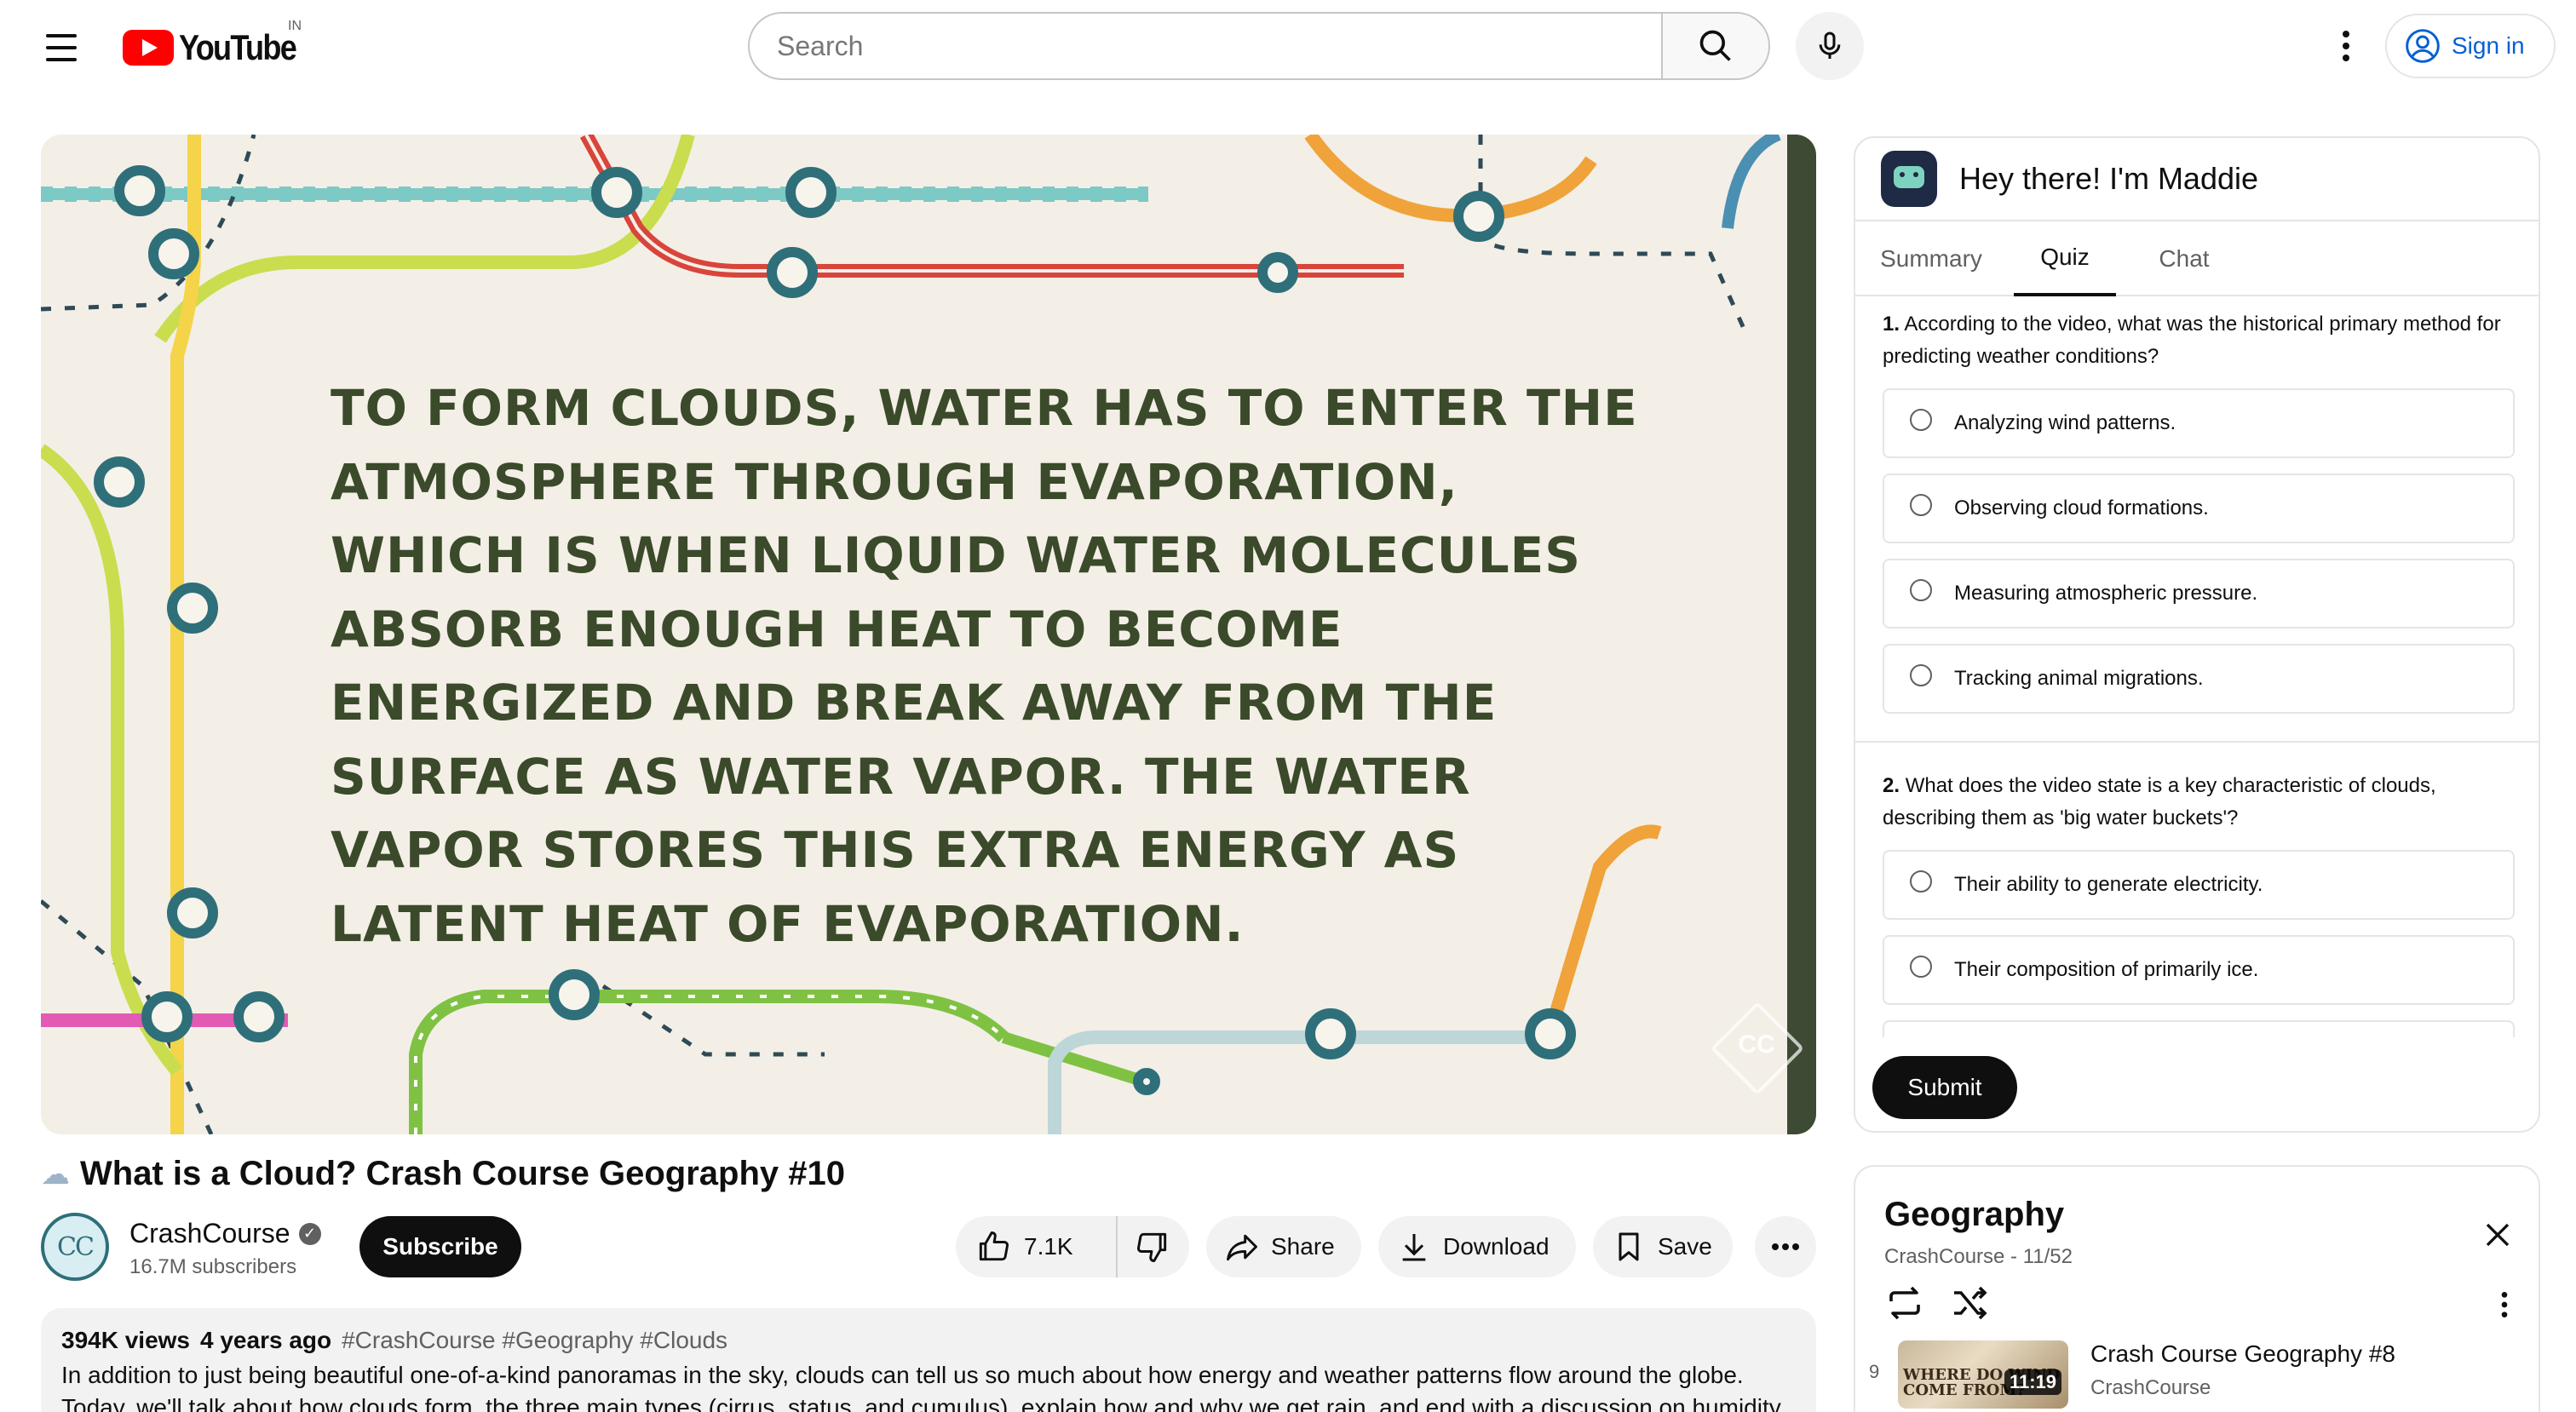  I want to click on answer-option-partial, so click(2199, 1028).